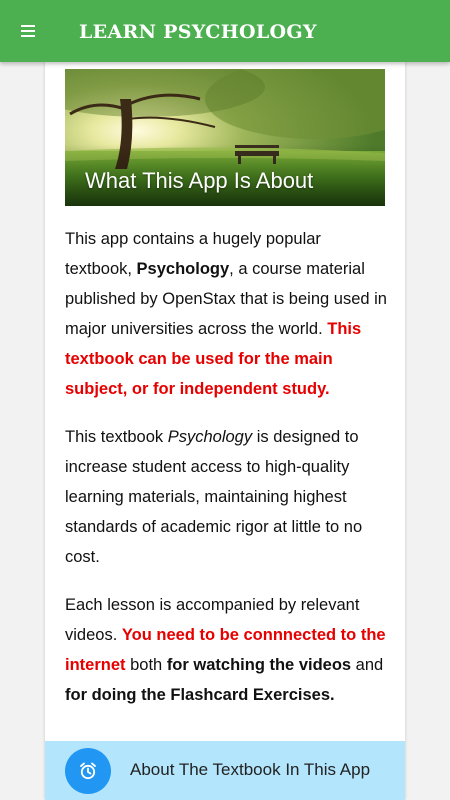 This screenshot has height=800, width=450. I want to click on about-textbook-label: About The Textbook In This App, so click(250, 769).